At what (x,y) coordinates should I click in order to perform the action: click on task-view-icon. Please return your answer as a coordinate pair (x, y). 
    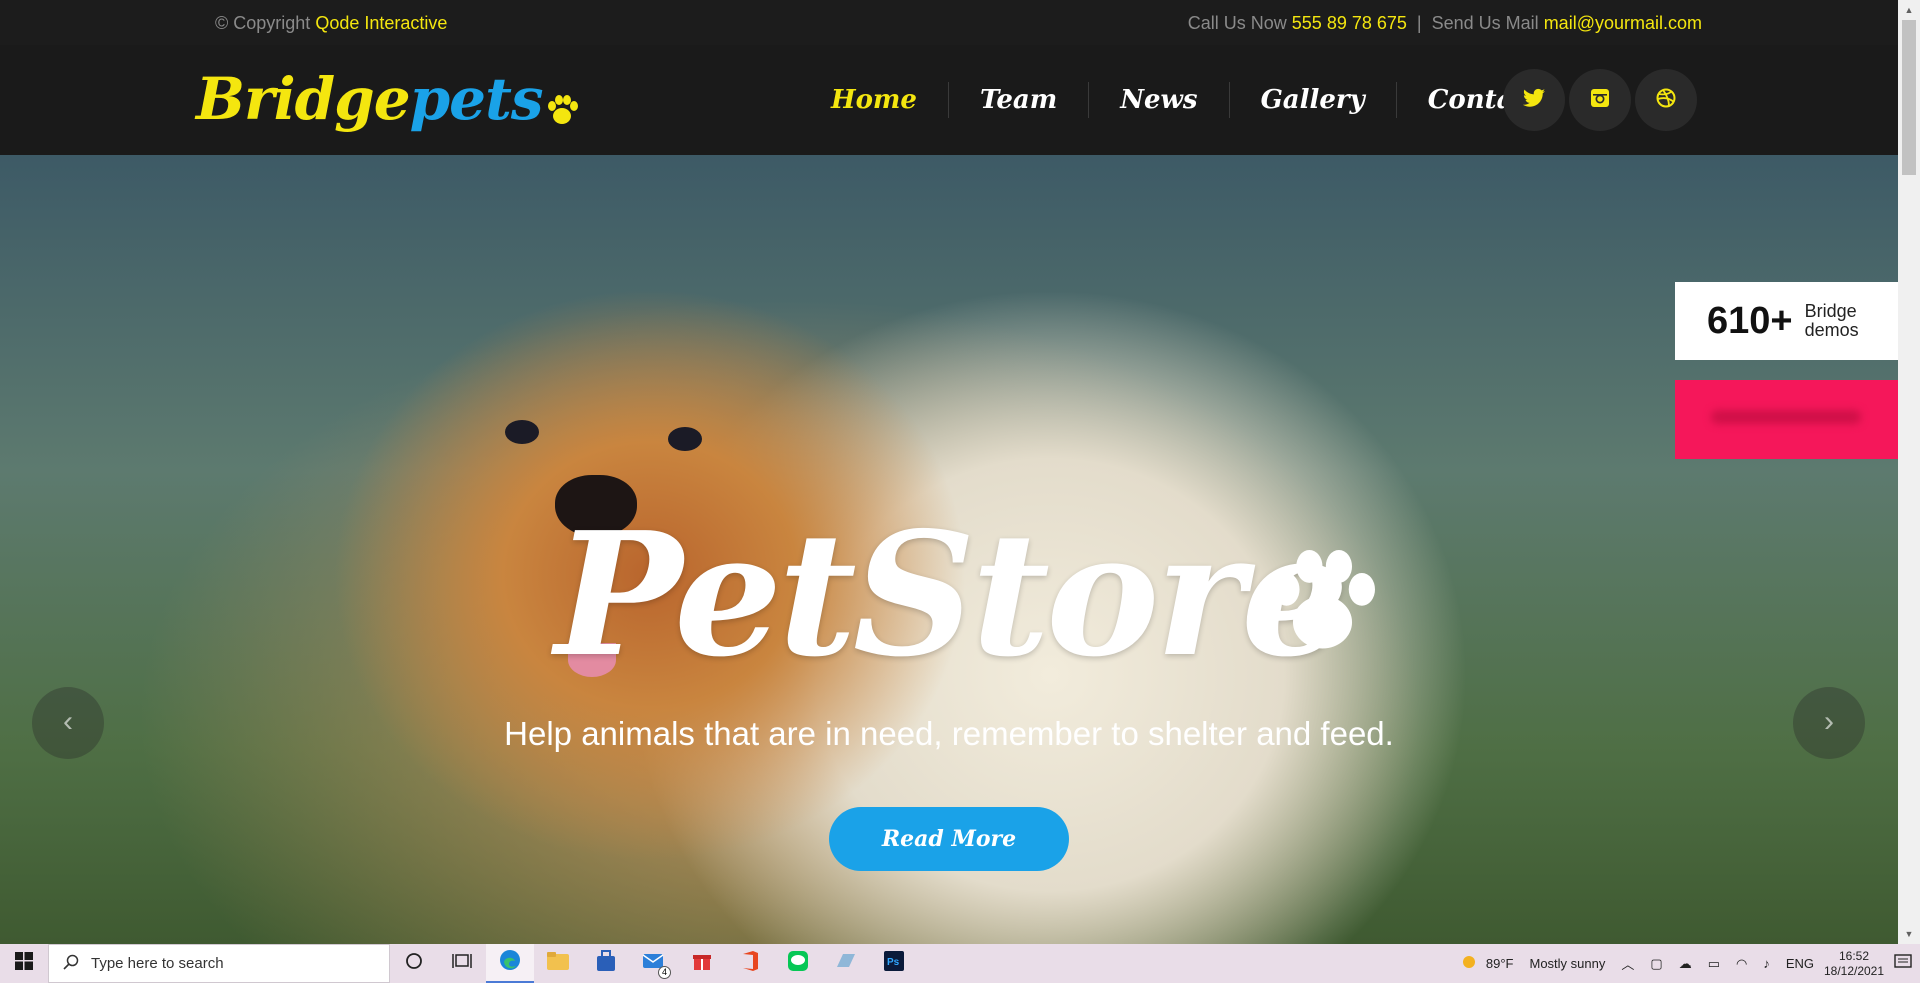
    Looking at the image, I should click on (462, 963).